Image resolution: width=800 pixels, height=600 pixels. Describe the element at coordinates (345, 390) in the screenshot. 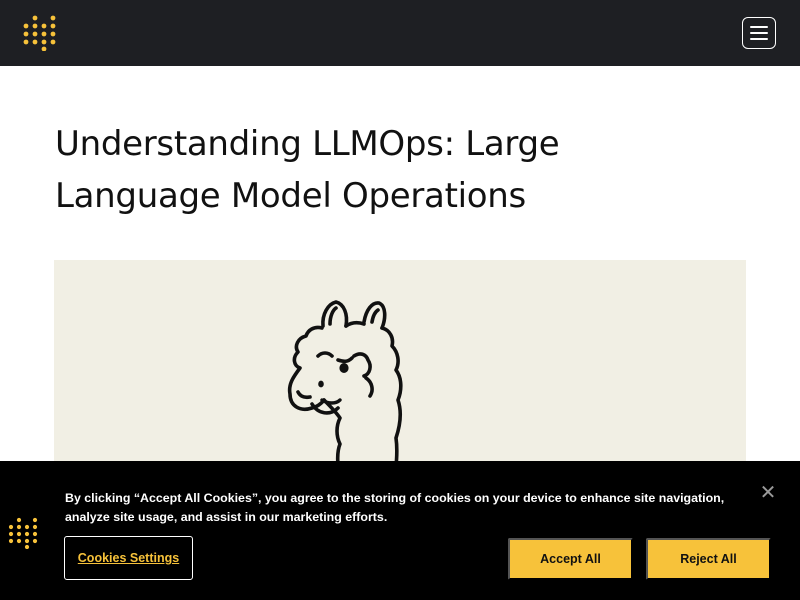

I see `llama-illustration` at that location.